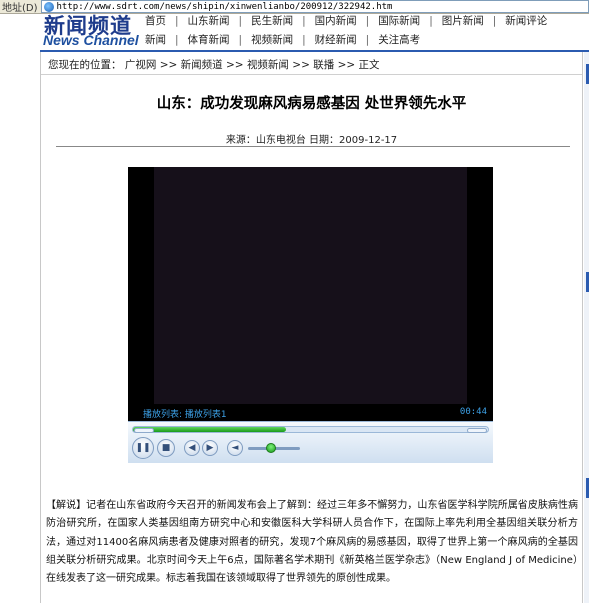  Describe the element at coordinates (310, 442) in the screenshot. I see `player-controls: ❚❚ ■ ◀ ▶ ◄` at that location.